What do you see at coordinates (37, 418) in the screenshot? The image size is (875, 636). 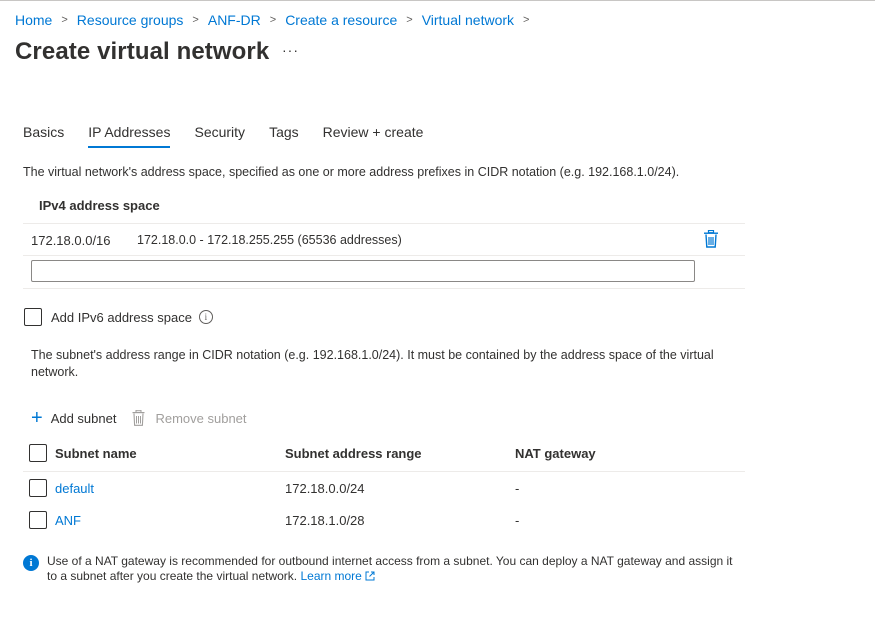 I see `plus-icon: +` at bounding box center [37, 418].